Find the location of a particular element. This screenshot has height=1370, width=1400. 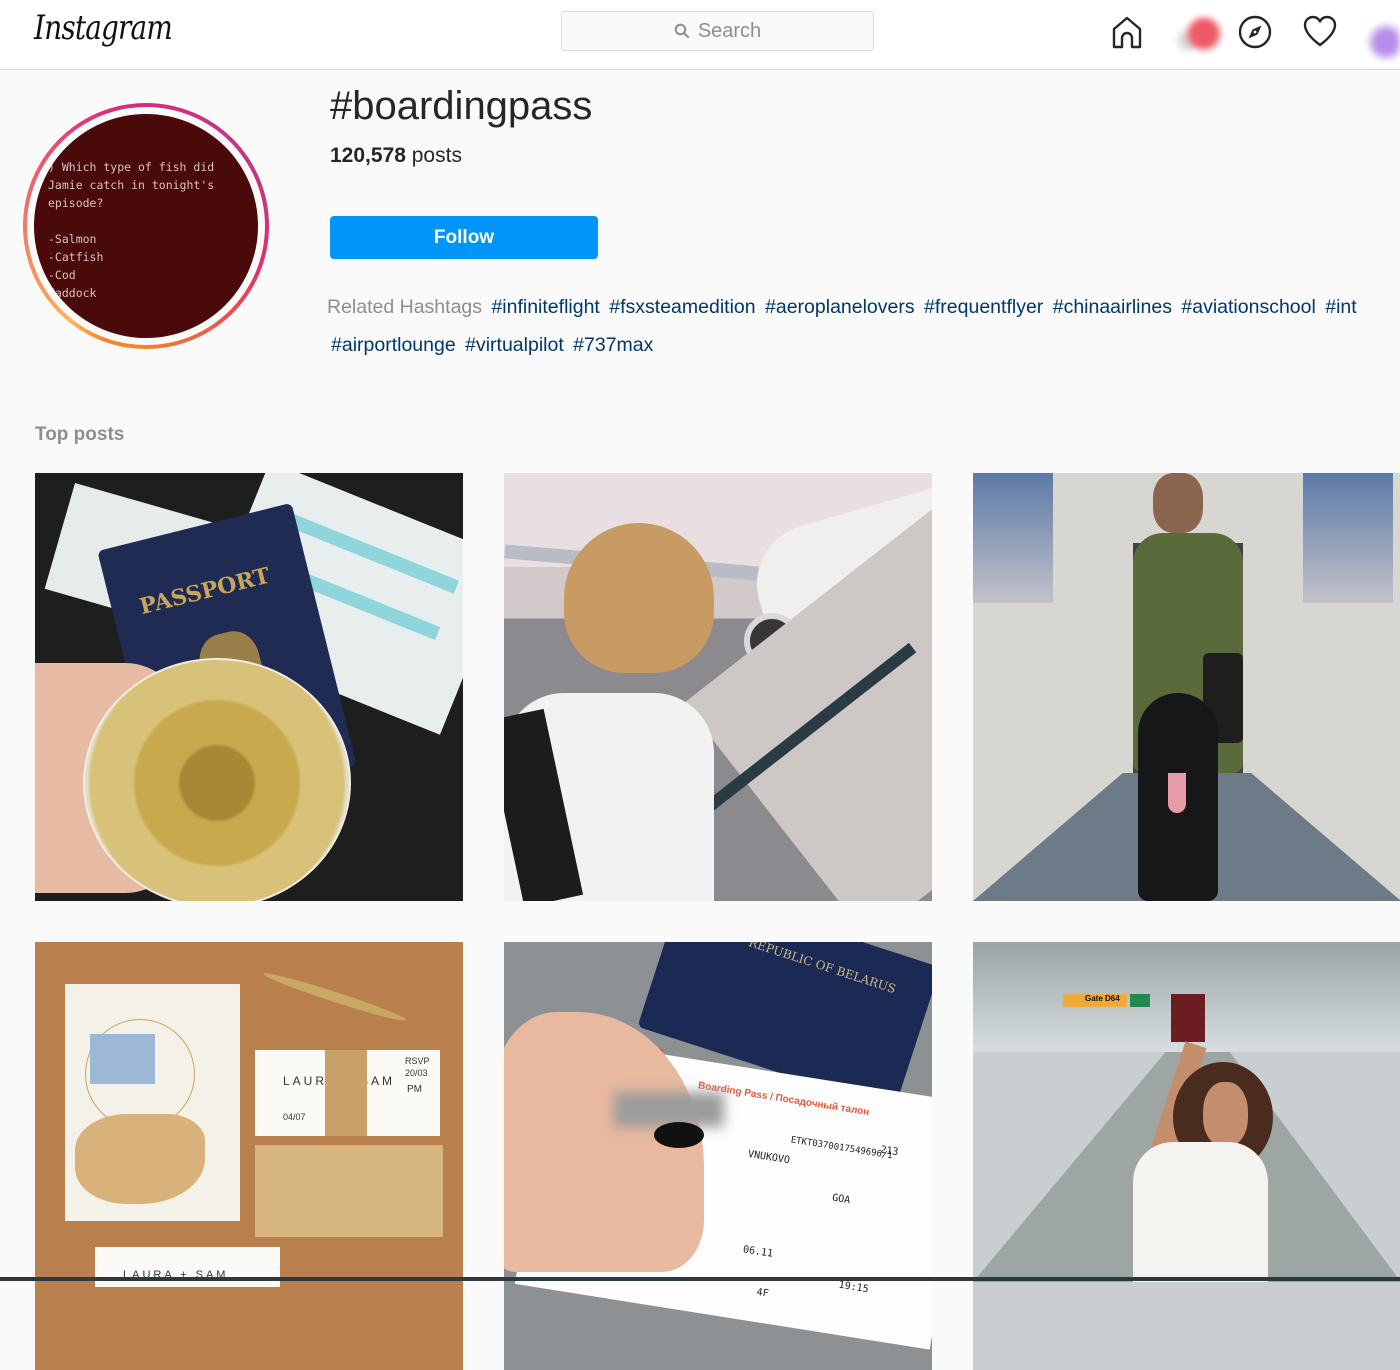

home-icon is located at coordinates (1127, 32).